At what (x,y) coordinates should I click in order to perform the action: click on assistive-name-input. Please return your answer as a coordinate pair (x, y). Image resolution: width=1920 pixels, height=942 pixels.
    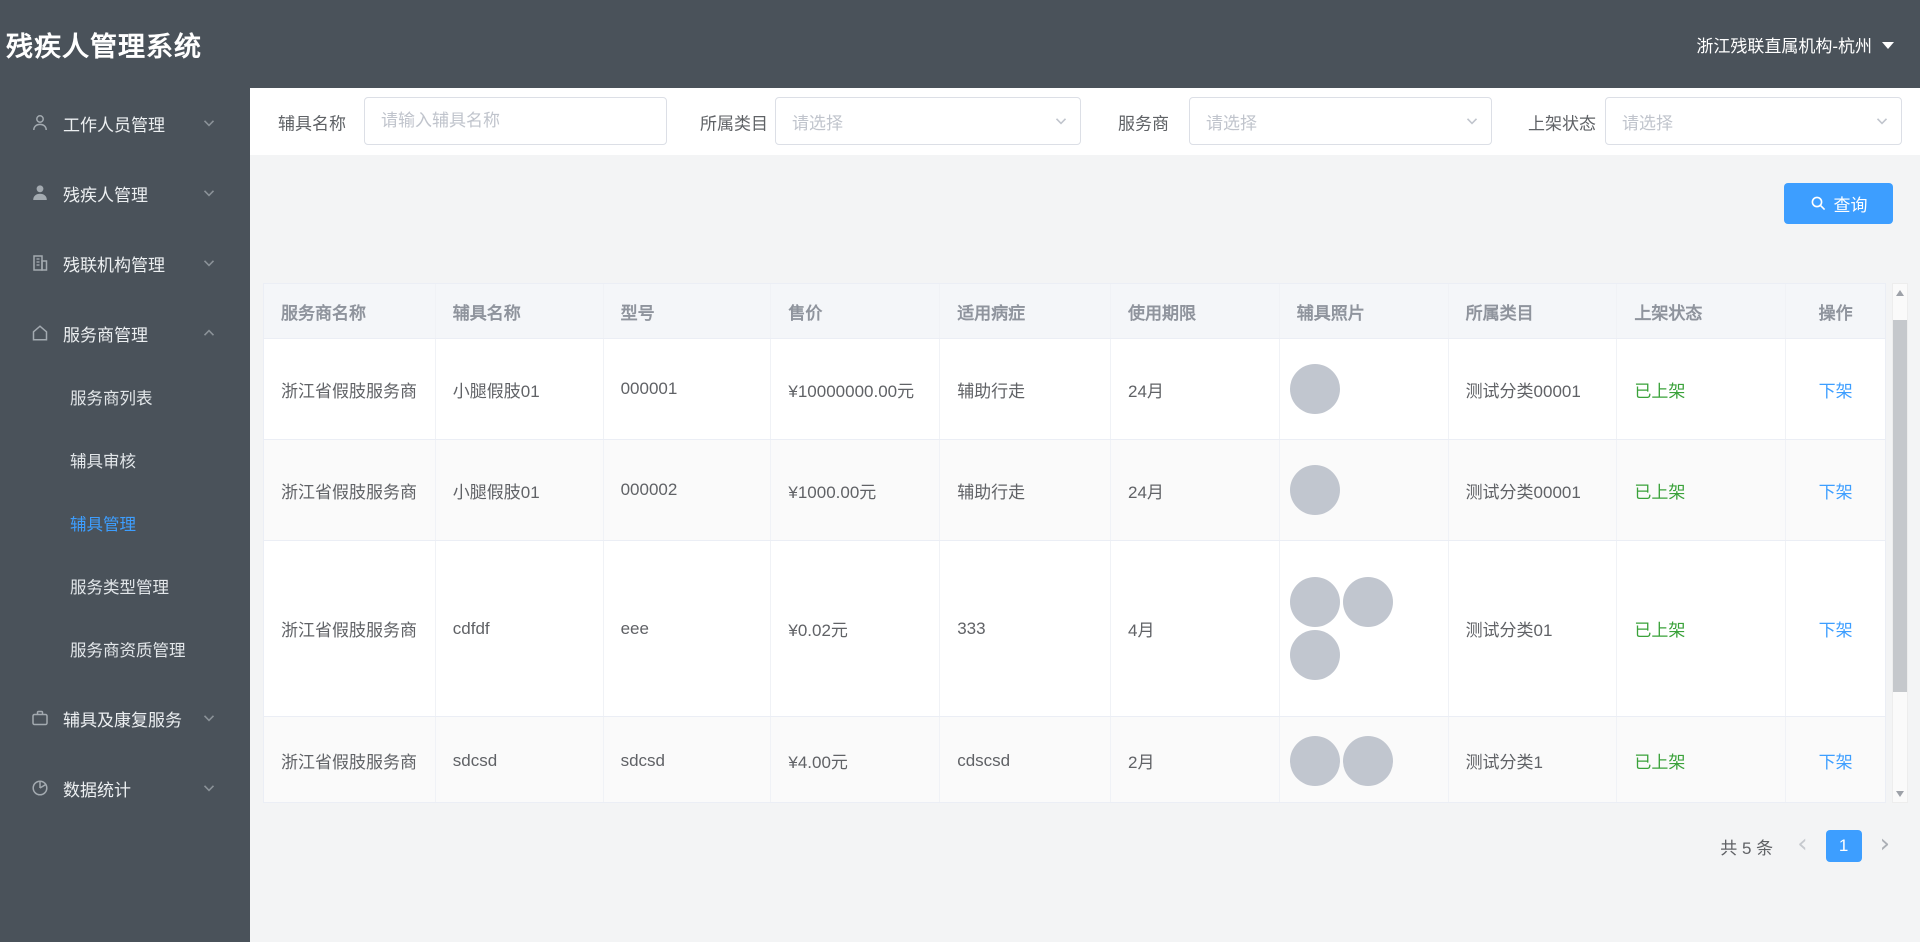
    Looking at the image, I should click on (515, 121).